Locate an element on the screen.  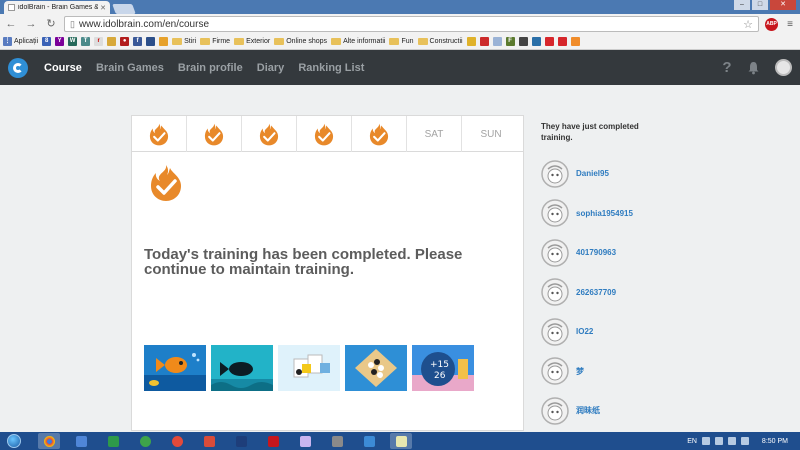
user-name-link: IO22 is located at coordinates (584, 331).